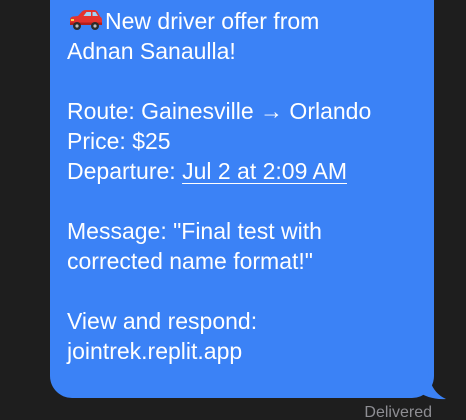 The height and width of the screenshot is (420, 466). I want to click on departure-date-link: Jul 2 at 2:09 AM, so click(264, 171).